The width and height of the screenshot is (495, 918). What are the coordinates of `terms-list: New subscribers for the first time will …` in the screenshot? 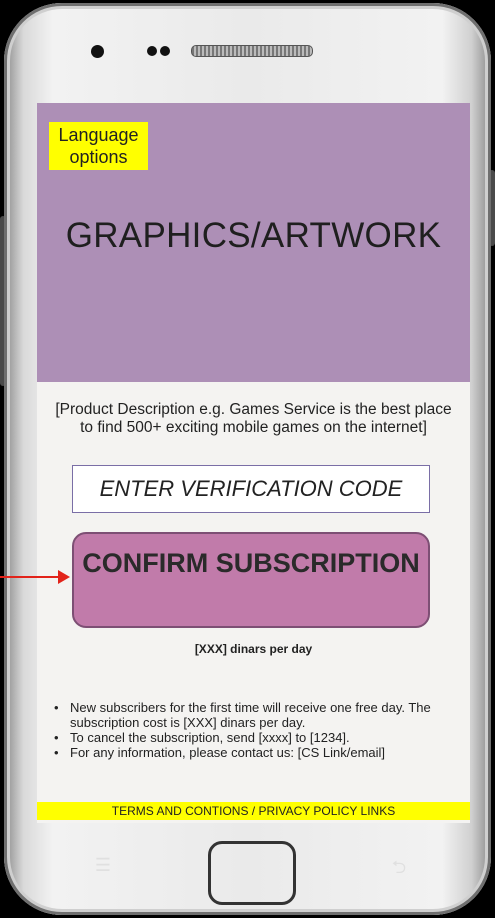 It's located at (258, 730).